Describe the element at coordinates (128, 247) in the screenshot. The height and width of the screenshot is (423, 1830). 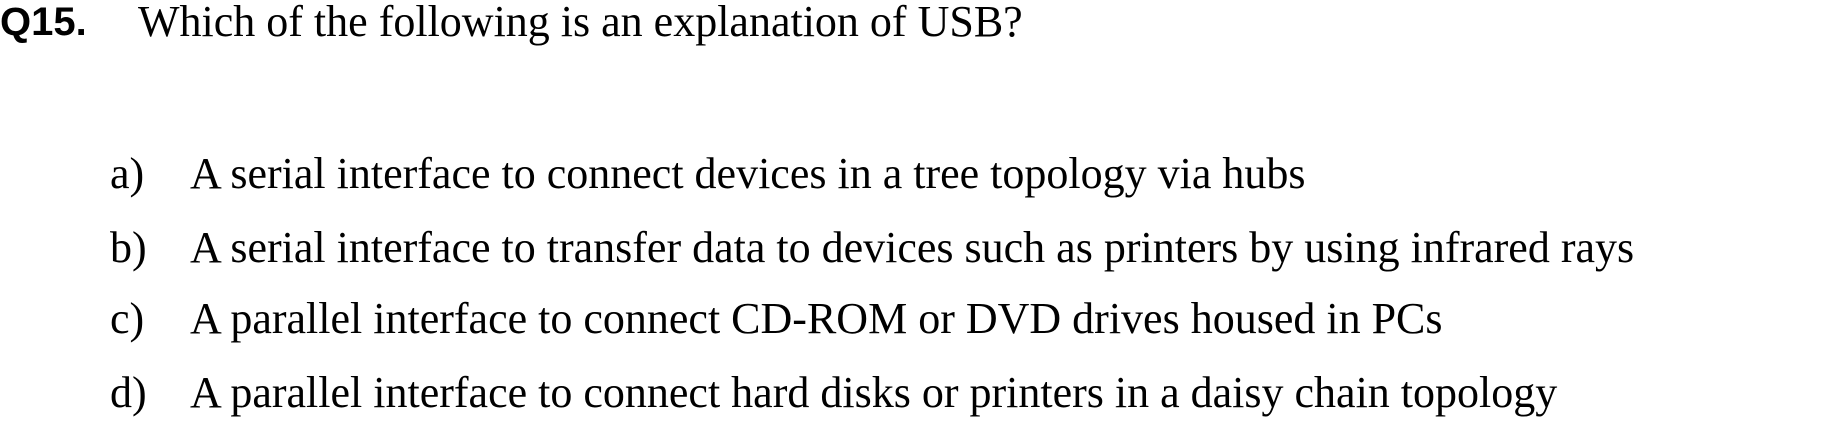
I see `option-letter: b)` at that location.